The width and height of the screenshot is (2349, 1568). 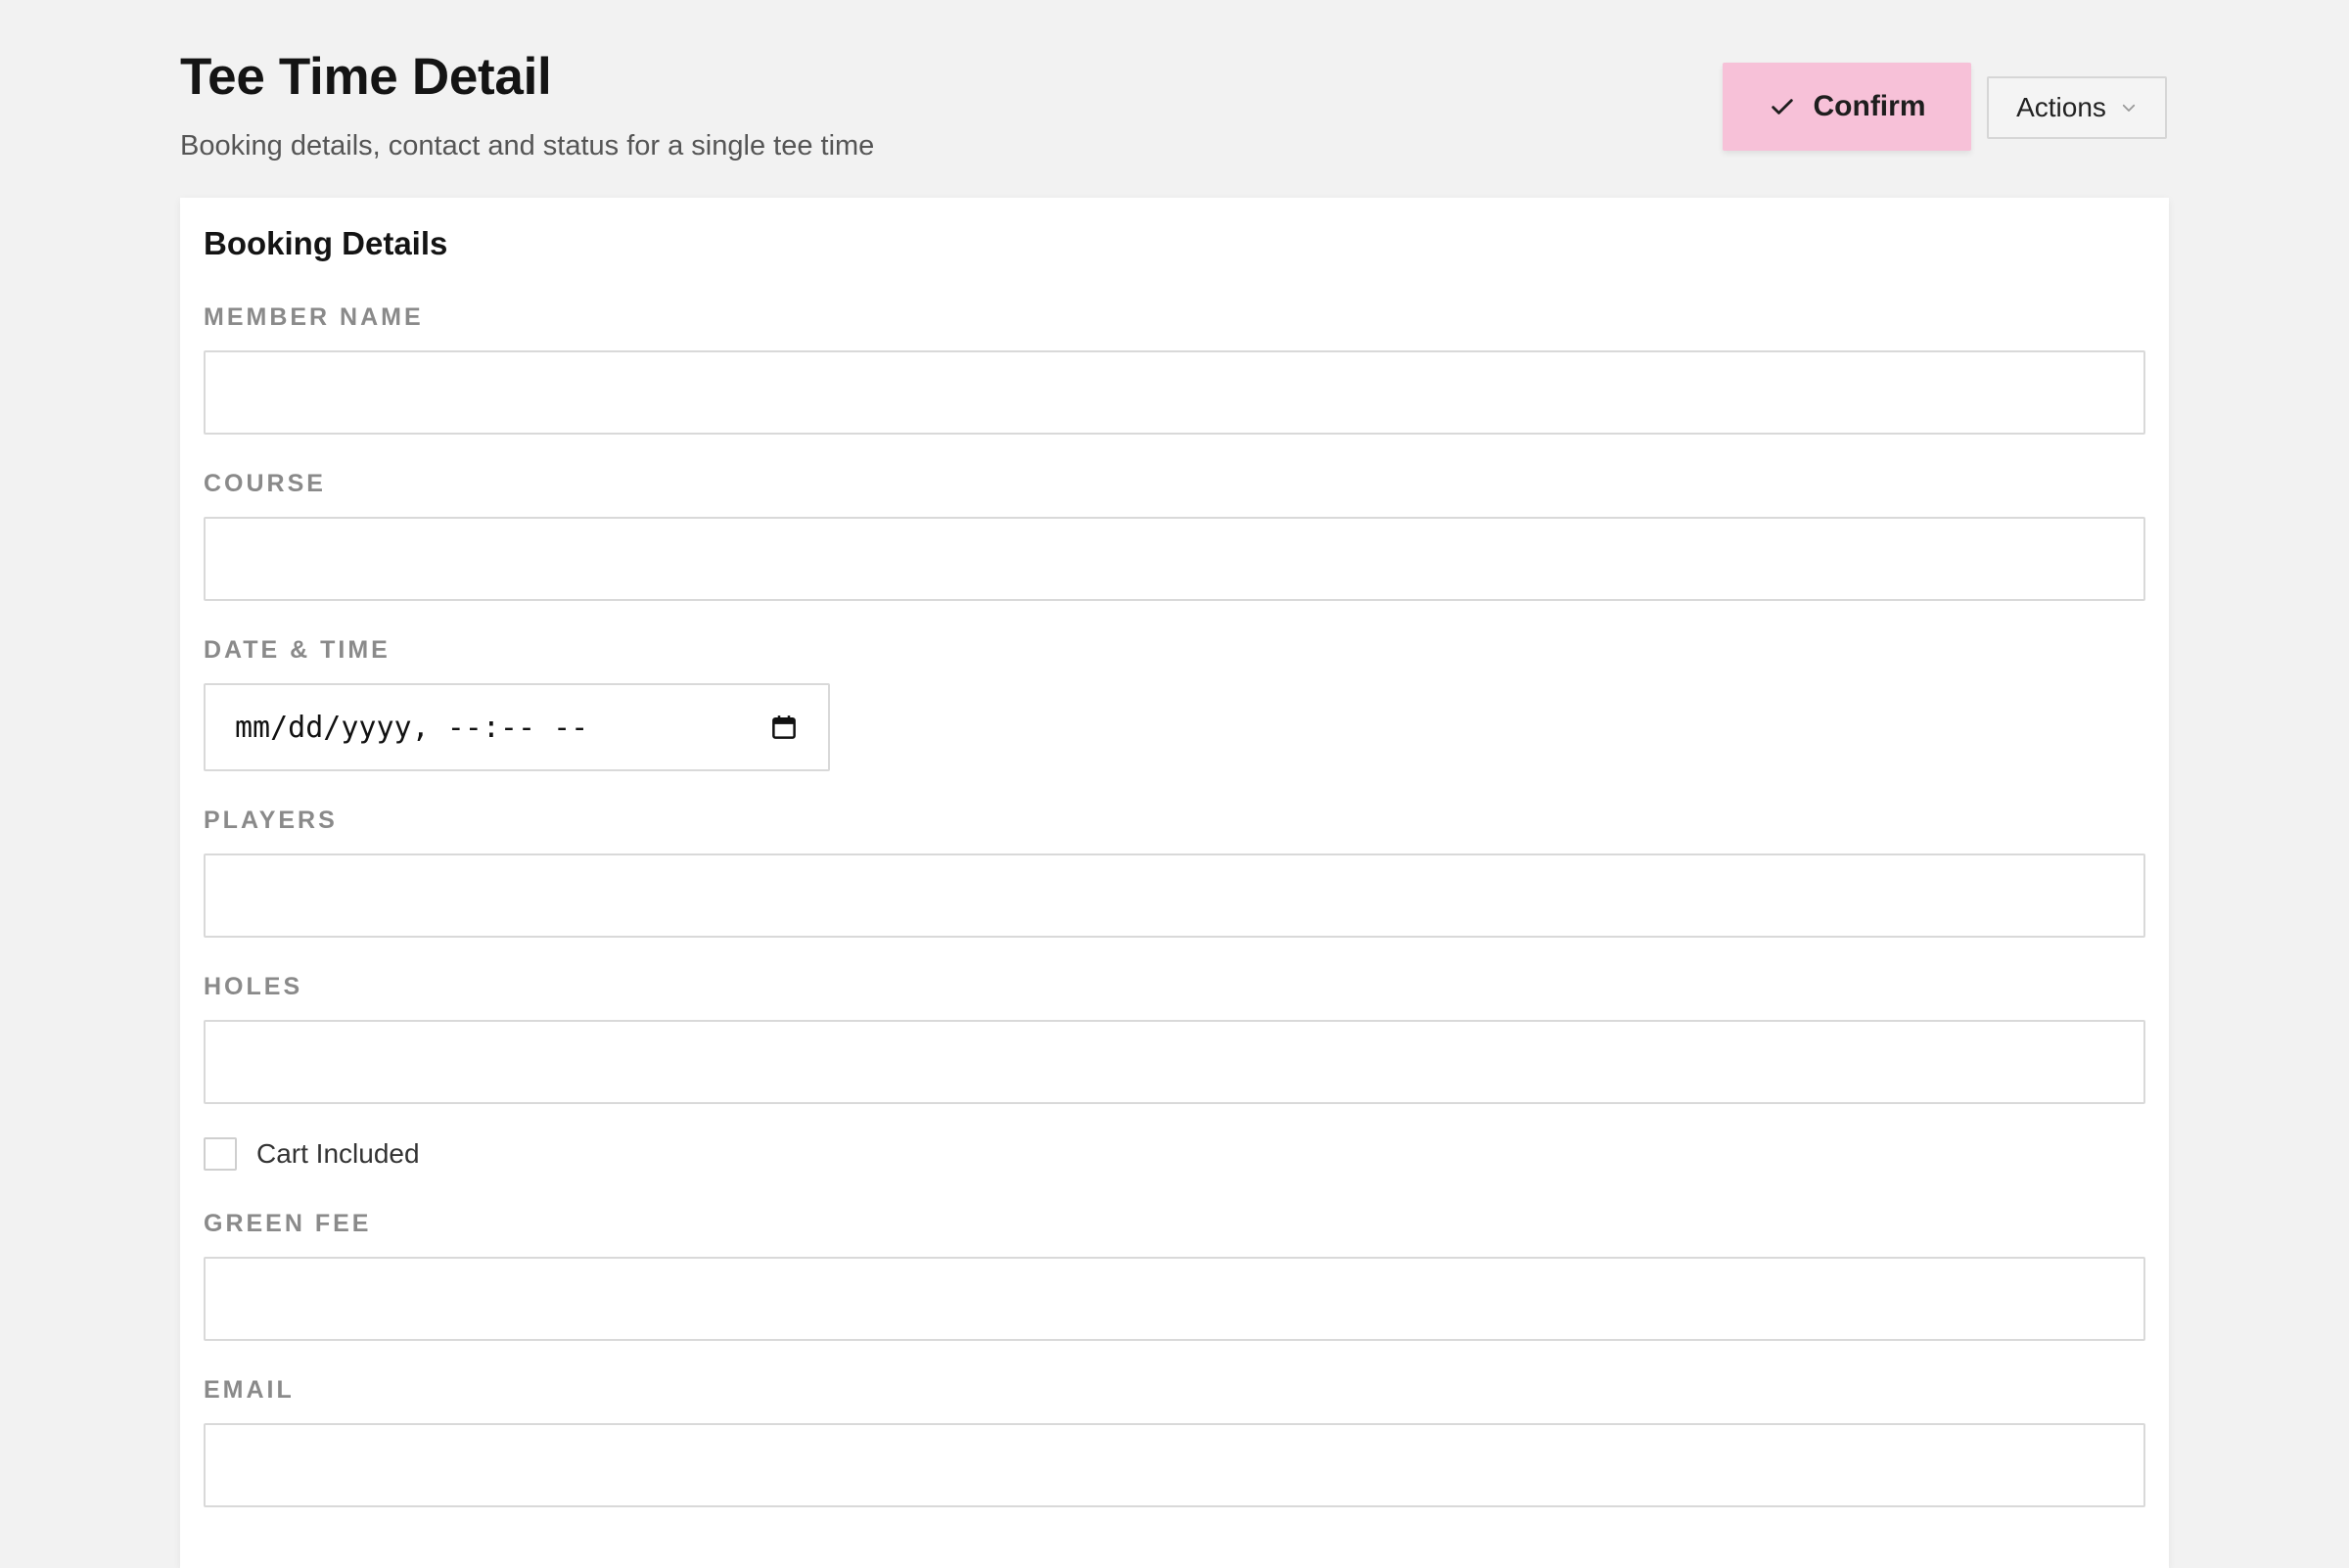 I want to click on date-time-label: DATE & TIME, so click(x=297, y=650).